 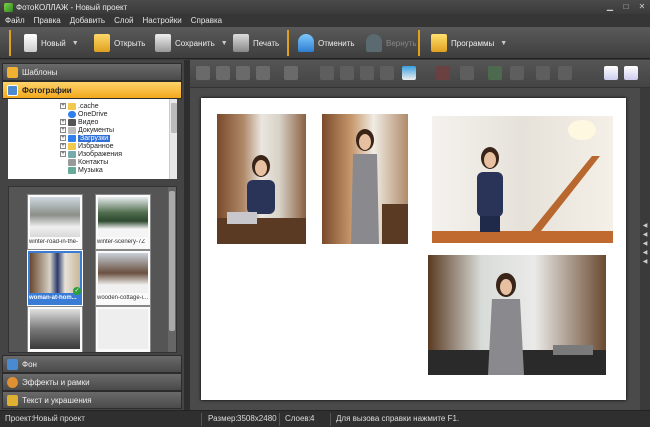 I want to click on checkmark-icon: ✓, so click(x=77, y=291).